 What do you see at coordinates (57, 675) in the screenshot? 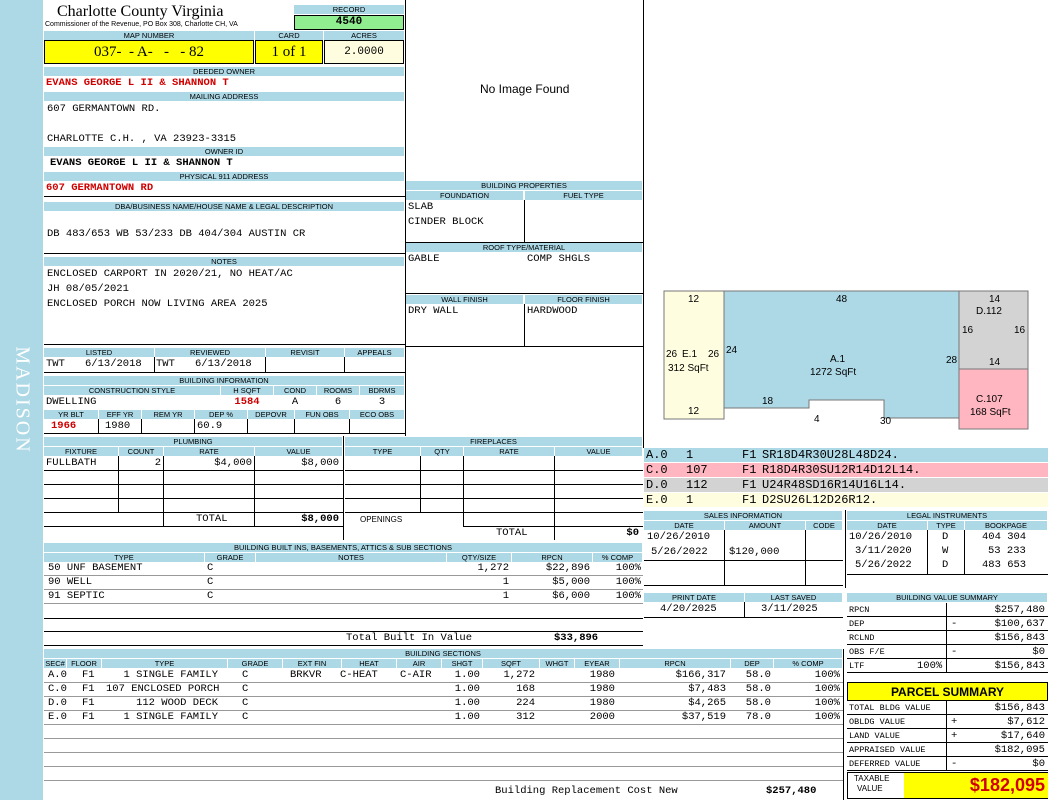
I see `section-sec: A.0` at bounding box center [57, 675].